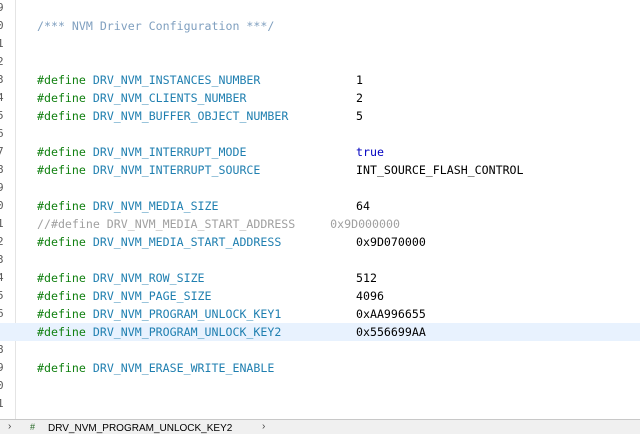 This screenshot has height=434, width=640. Describe the element at coordinates (320, 426) in the screenshot. I see `navigation-breadcrumb-bar: › # DRV_NVM_PROGRAM_UNLOCK_KEY2 ›` at that location.